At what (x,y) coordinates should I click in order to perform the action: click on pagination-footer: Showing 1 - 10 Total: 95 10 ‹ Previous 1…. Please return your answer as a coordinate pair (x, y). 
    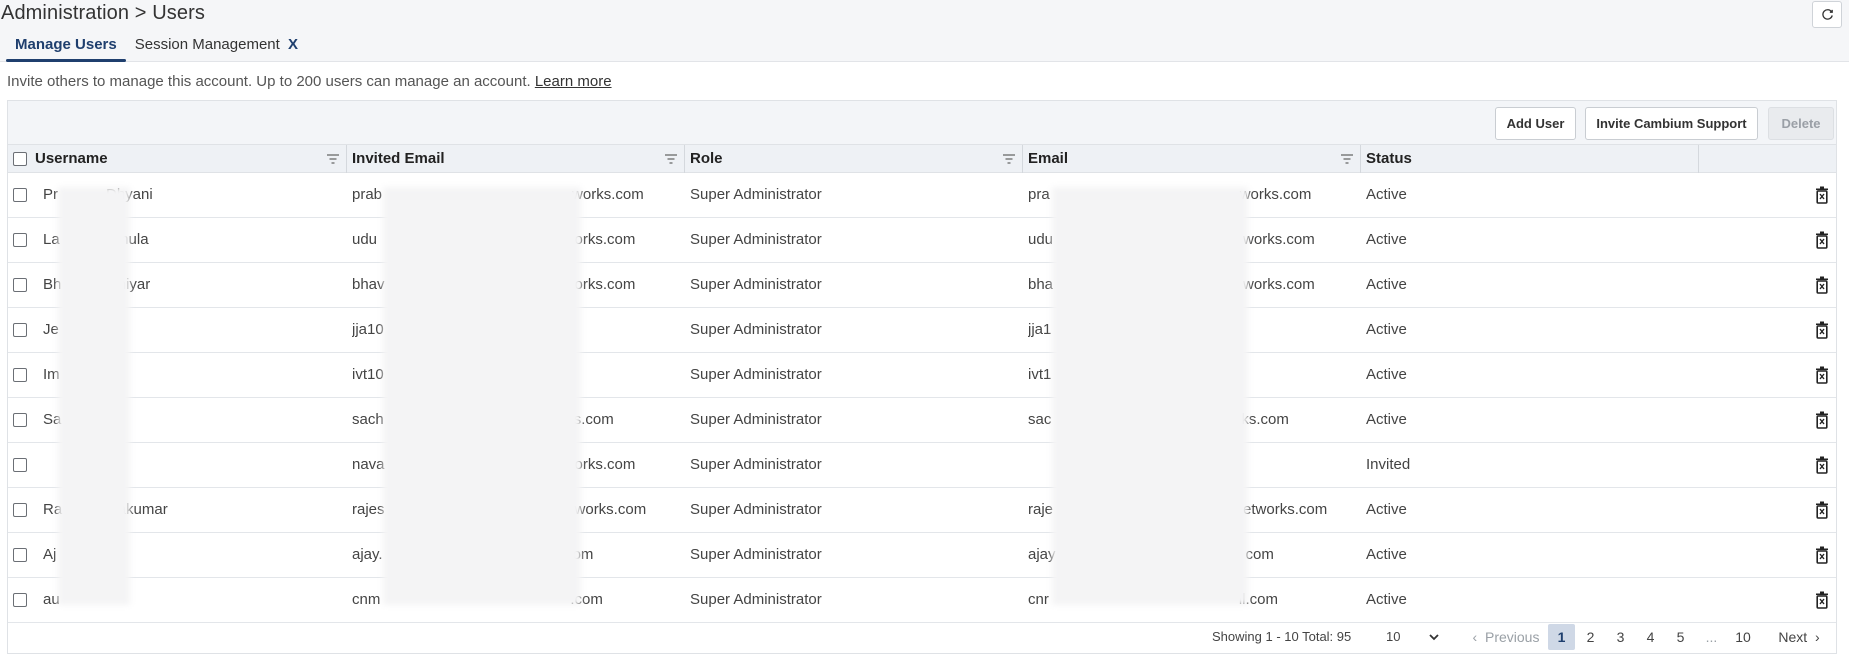
    Looking at the image, I should click on (922, 637).